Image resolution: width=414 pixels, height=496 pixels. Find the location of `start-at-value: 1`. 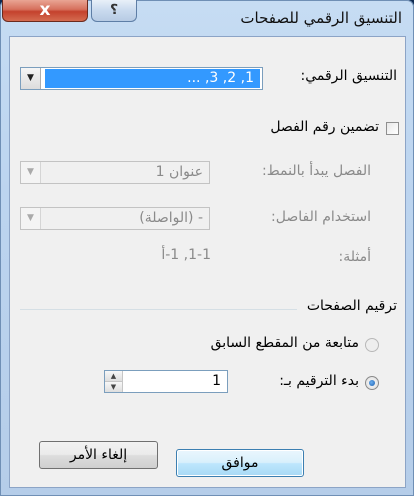

start-at-value: 1 is located at coordinates (216, 381).